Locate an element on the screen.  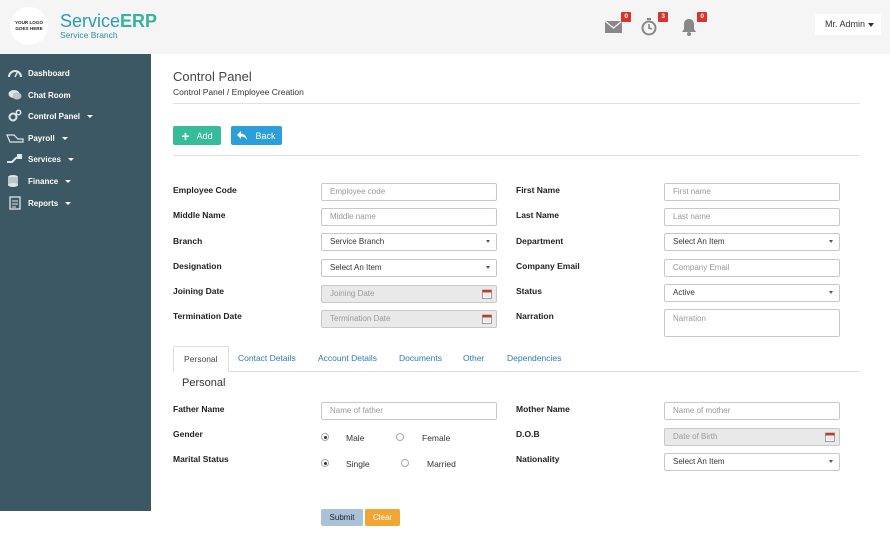
last-name-label: Last Name is located at coordinates (537, 215).